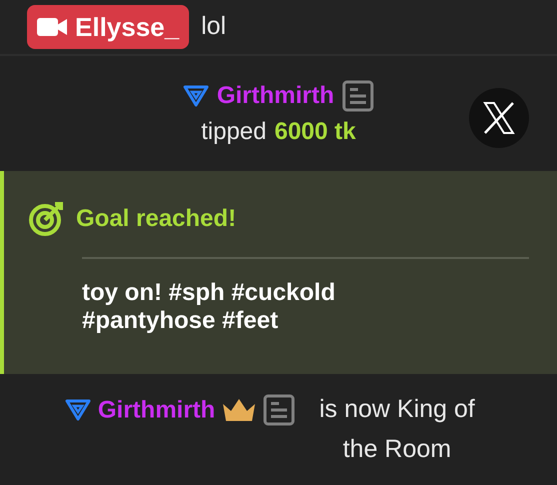  What do you see at coordinates (46, 219) in the screenshot?
I see `target-icon` at bounding box center [46, 219].